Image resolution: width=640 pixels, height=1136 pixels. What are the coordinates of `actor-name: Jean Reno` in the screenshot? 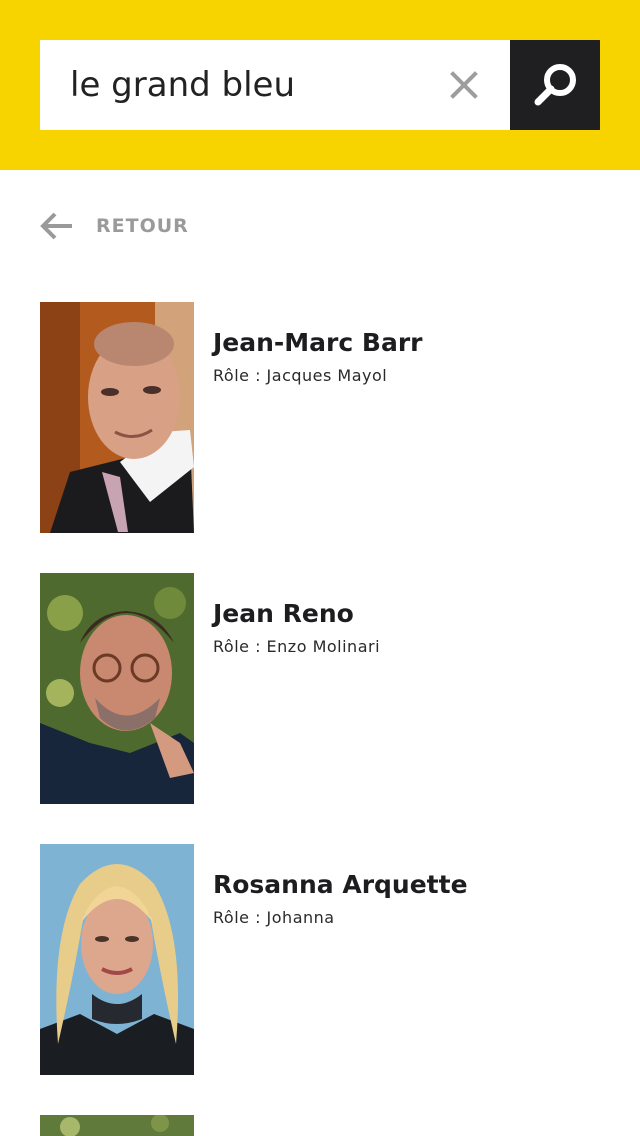 It's located at (283, 613).